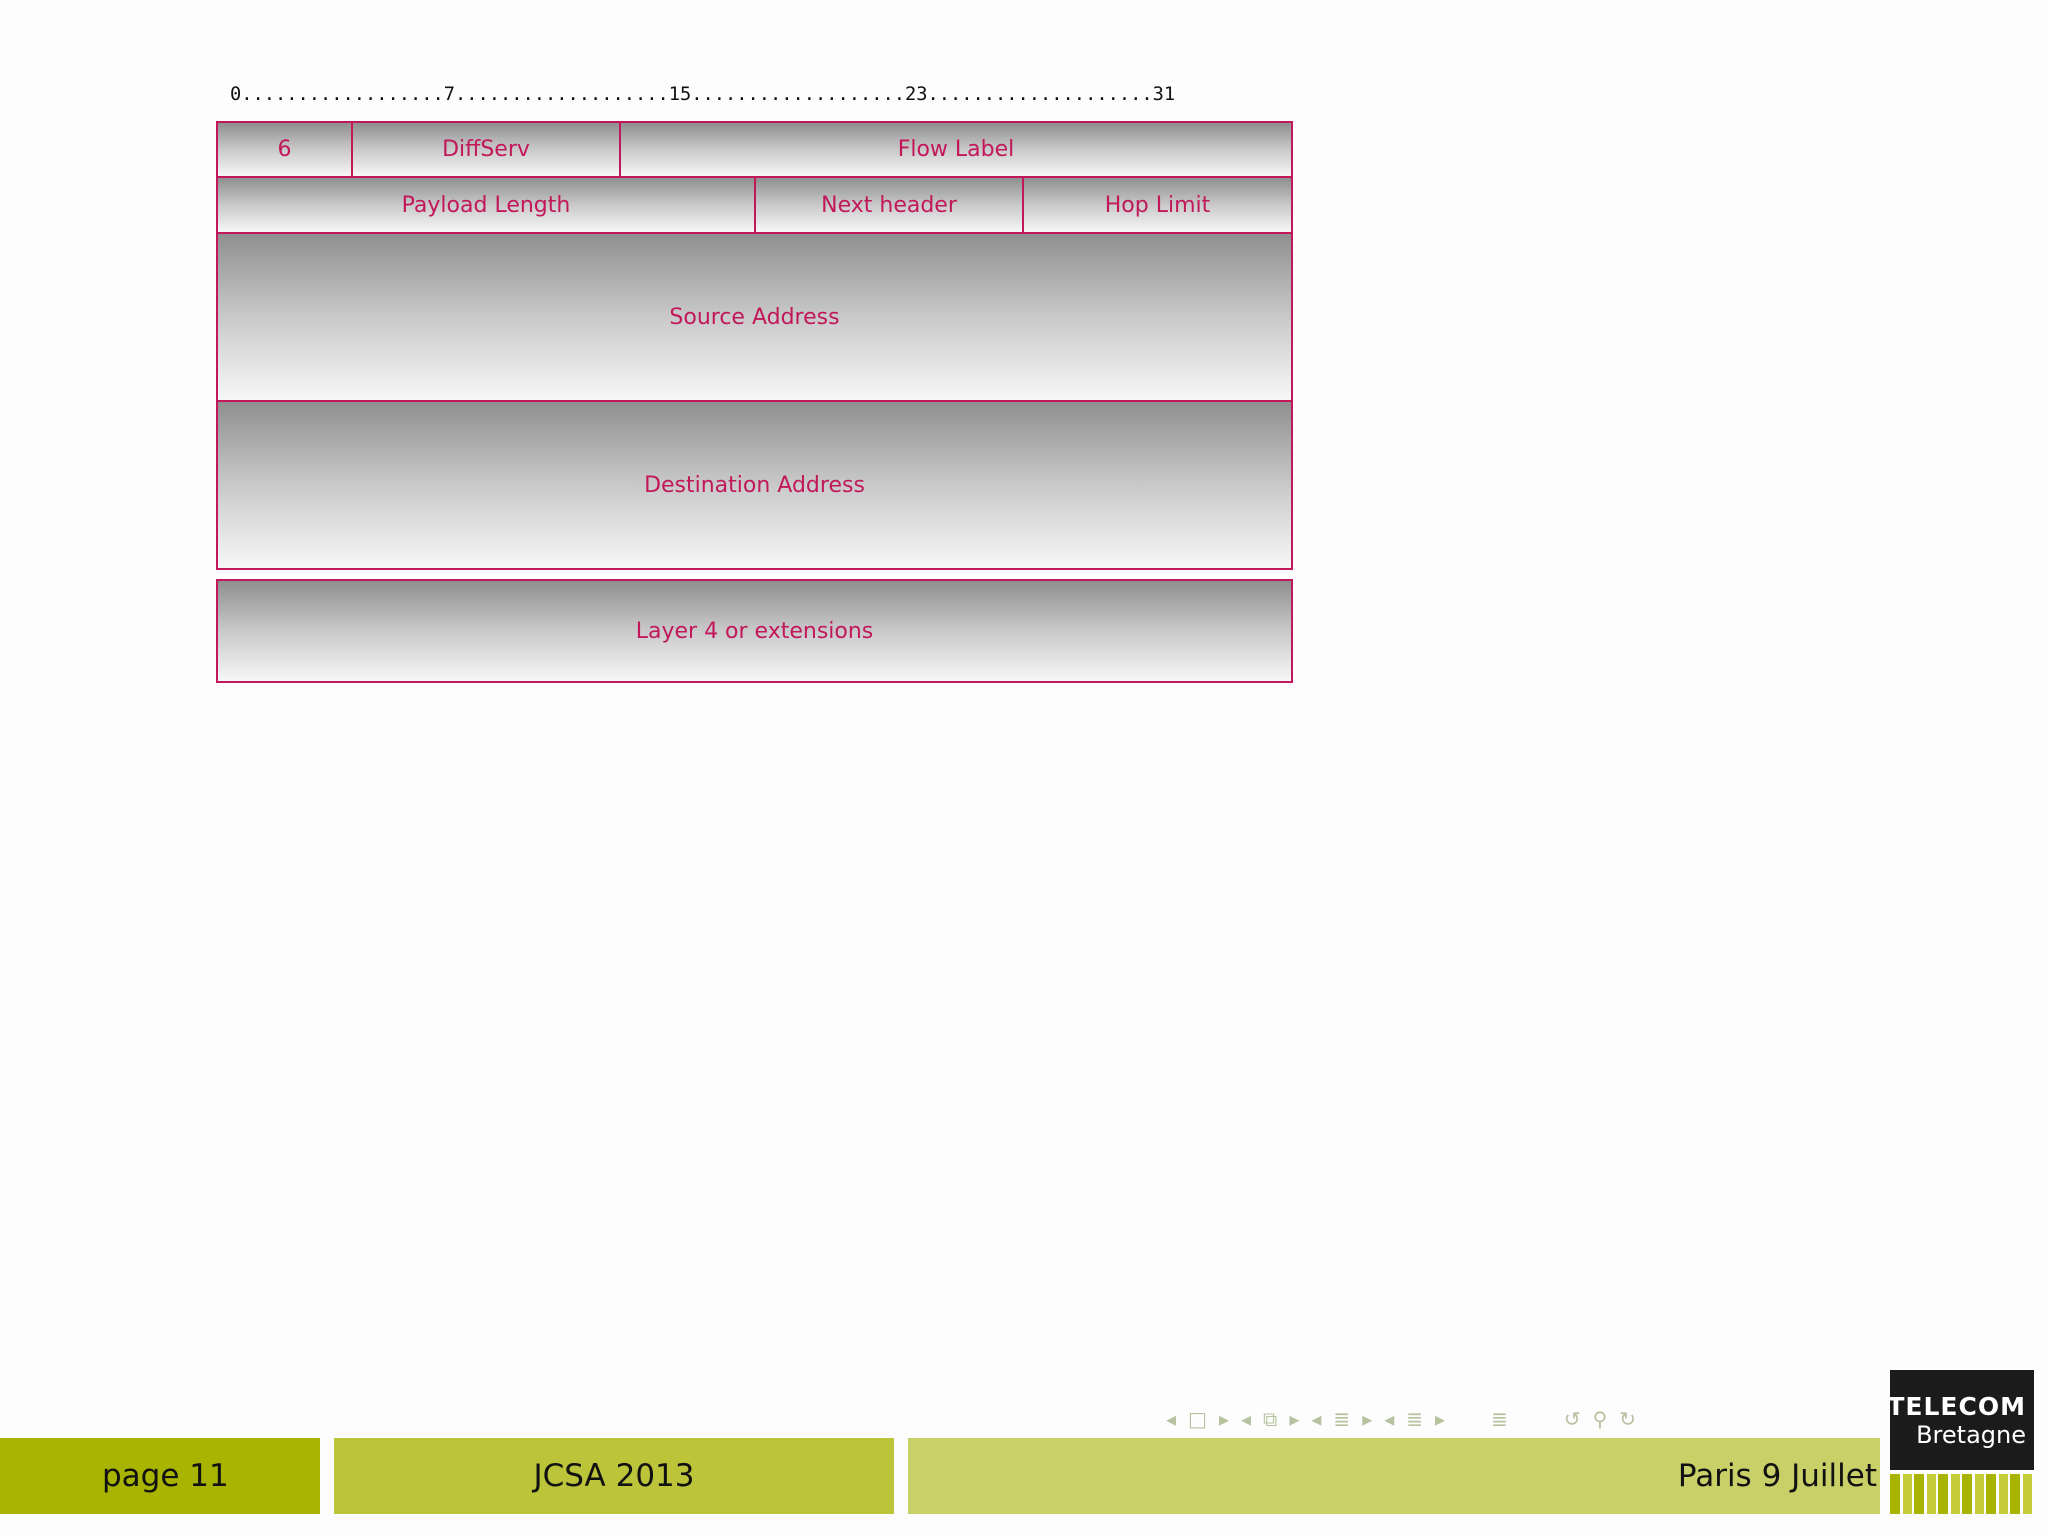 This screenshot has width=2048, height=1536. Describe the element at coordinates (1962, 1494) in the screenshot. I see `logo-pattern-icon` at that location.